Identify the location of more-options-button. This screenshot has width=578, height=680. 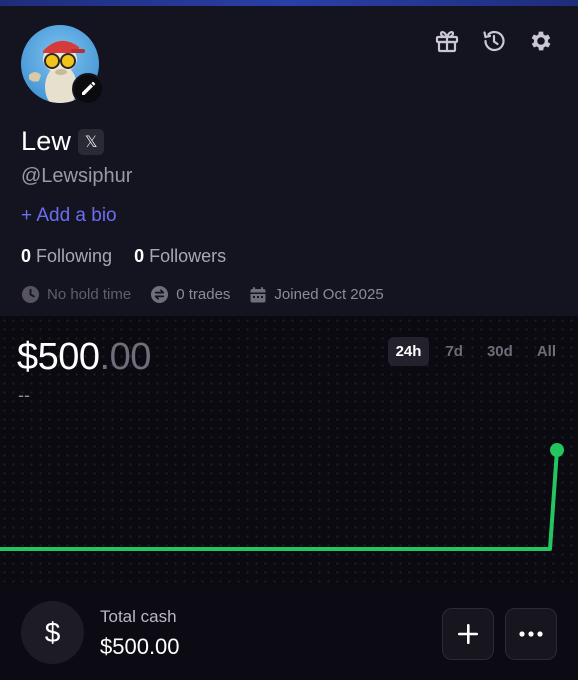
(531, 634).